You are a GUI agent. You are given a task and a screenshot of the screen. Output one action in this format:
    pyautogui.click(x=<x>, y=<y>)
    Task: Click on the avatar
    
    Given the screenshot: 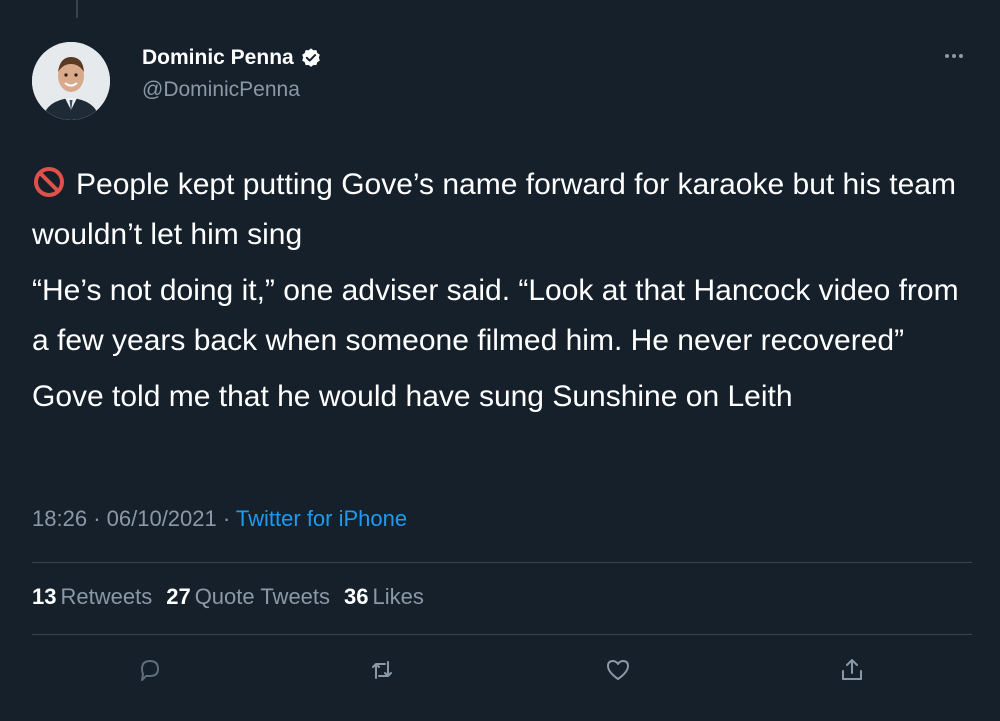 What is the action you would take?
    pyautogui.click(x=71, y=81)
    